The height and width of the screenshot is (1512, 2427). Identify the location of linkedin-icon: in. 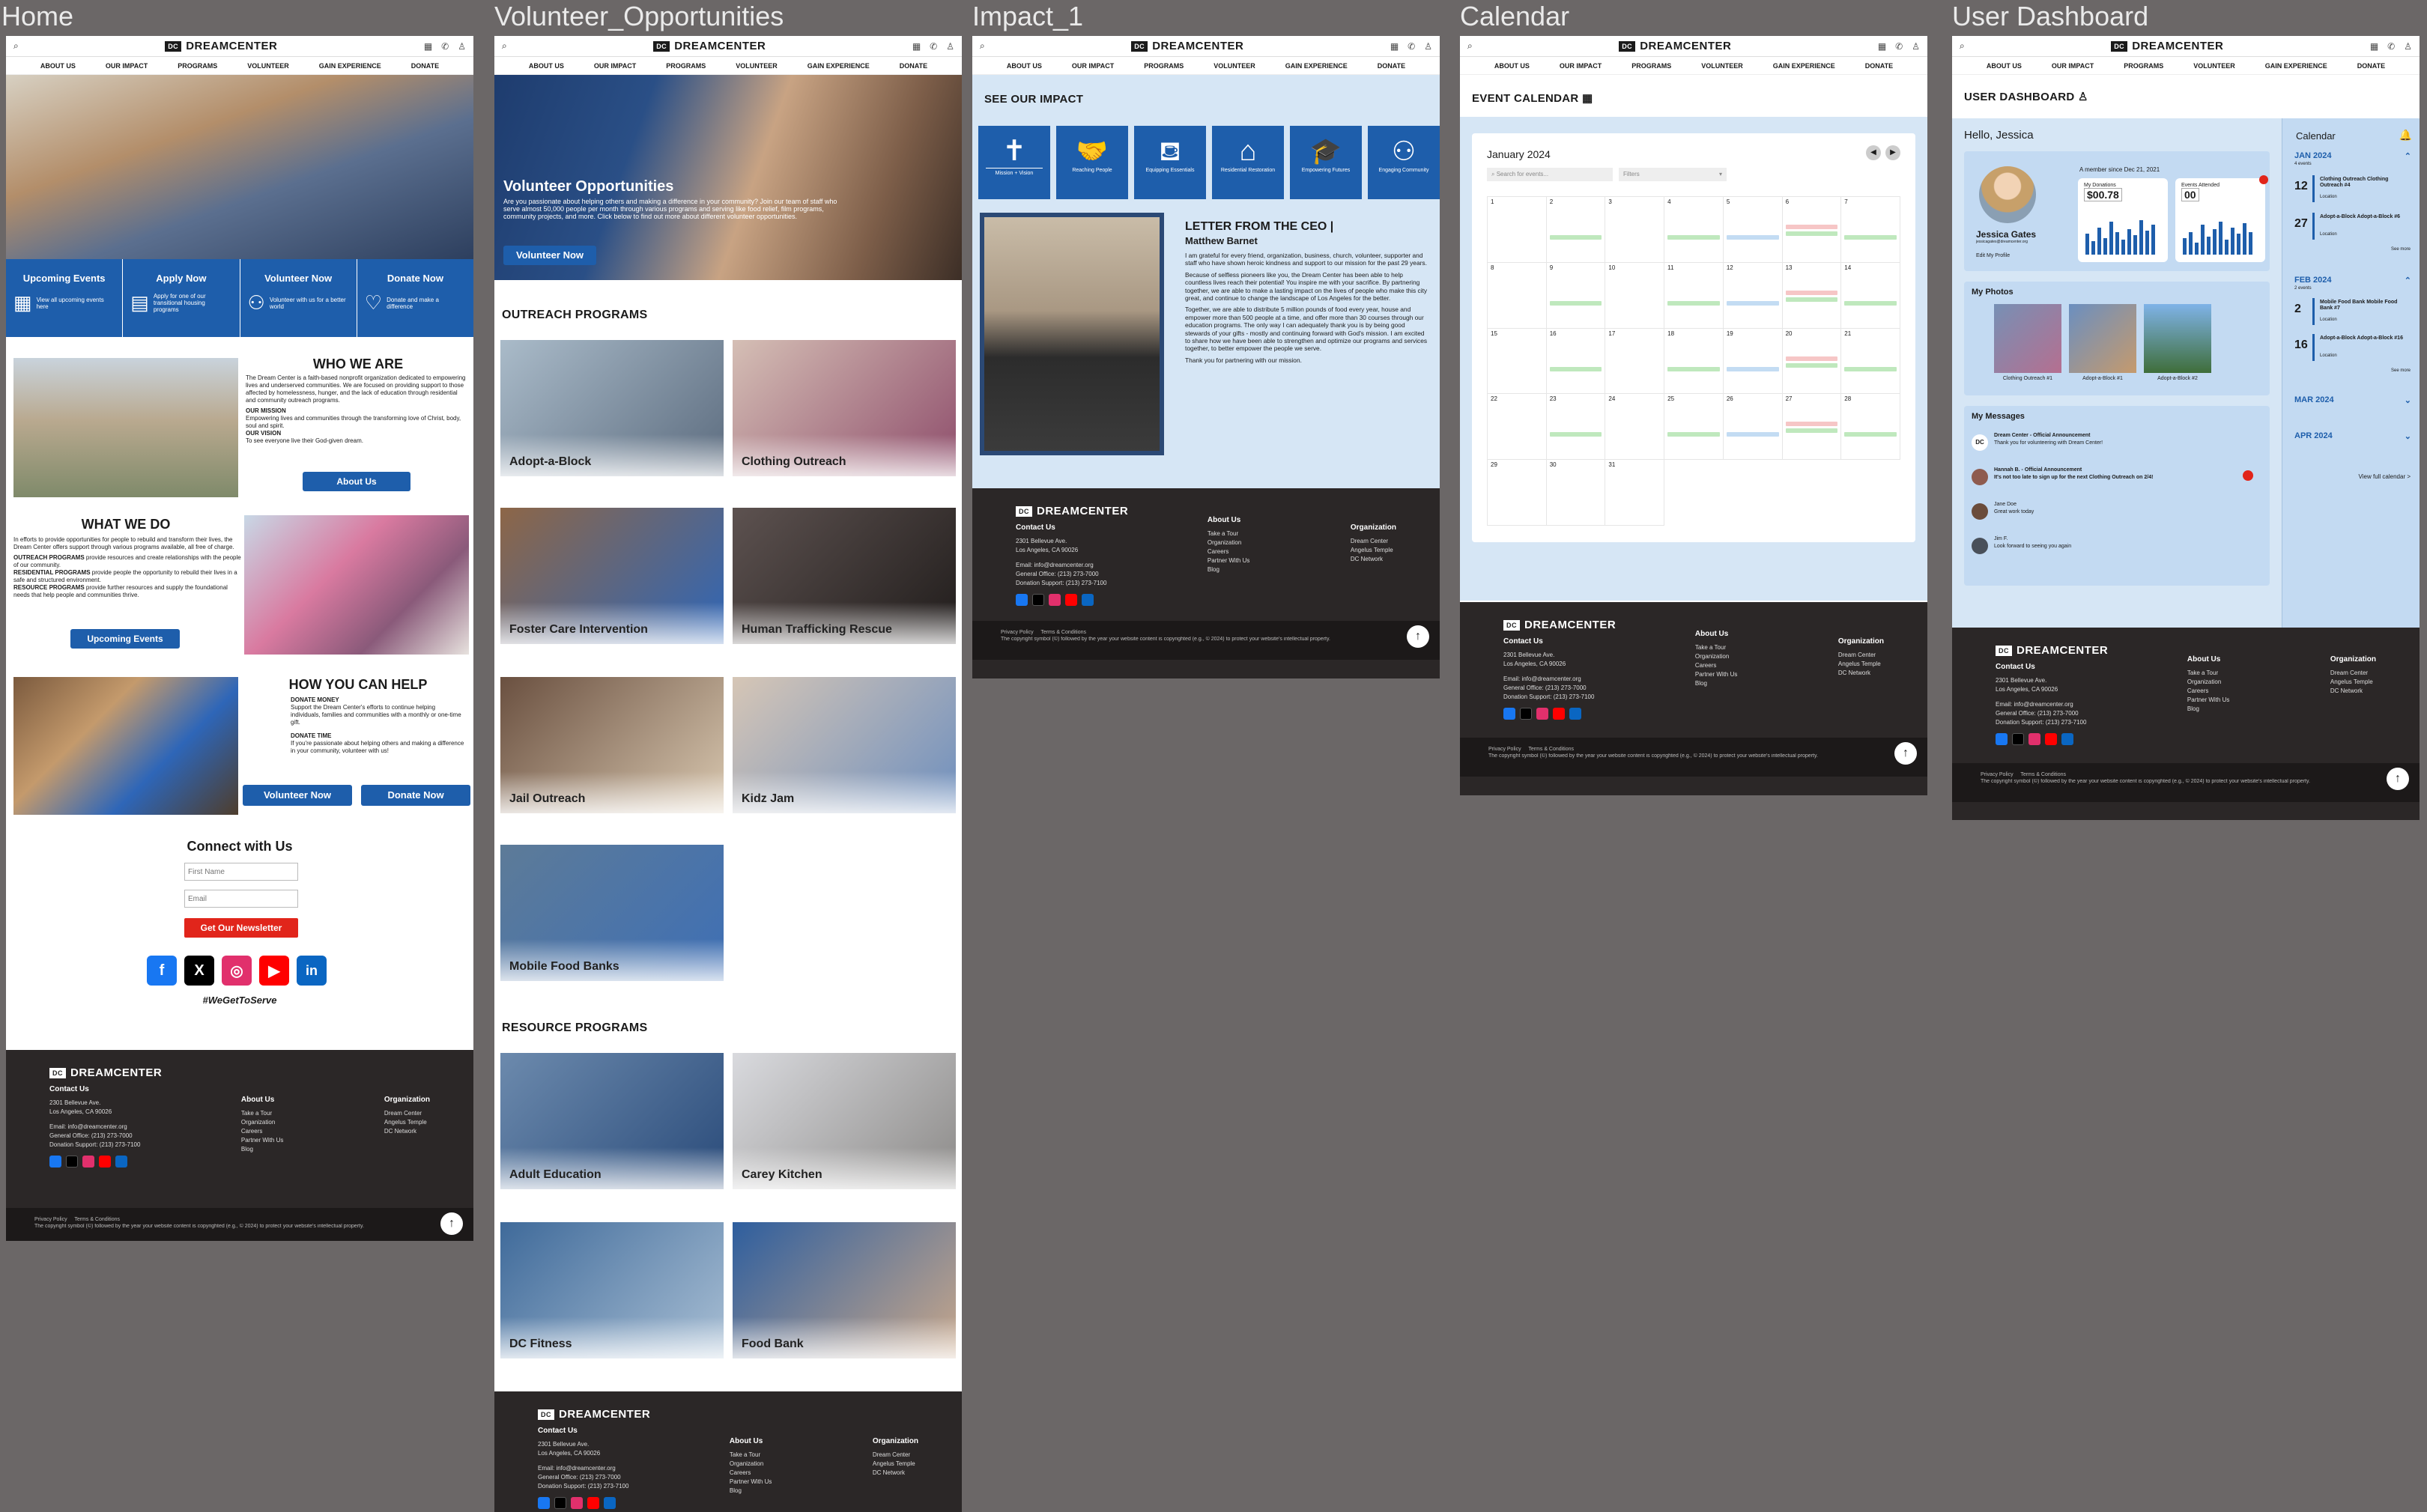
(312, 971).